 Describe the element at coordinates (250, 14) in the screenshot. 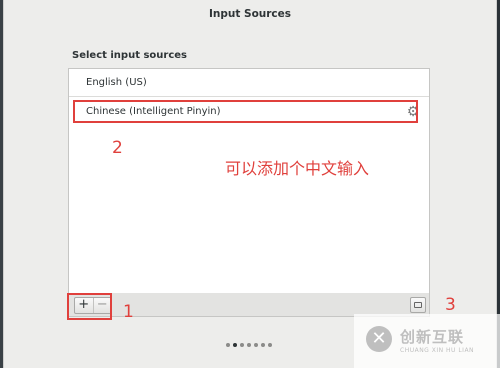

I see `window-title: Input Sources` at that location.